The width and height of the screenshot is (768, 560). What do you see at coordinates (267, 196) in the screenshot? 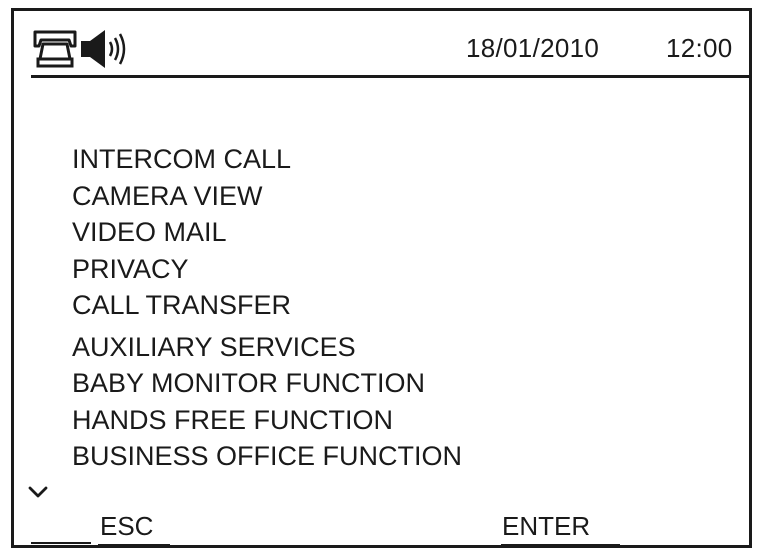
I see `menu-item-camera-view: CAMERA VIEW` at bounding box center [267, 196].